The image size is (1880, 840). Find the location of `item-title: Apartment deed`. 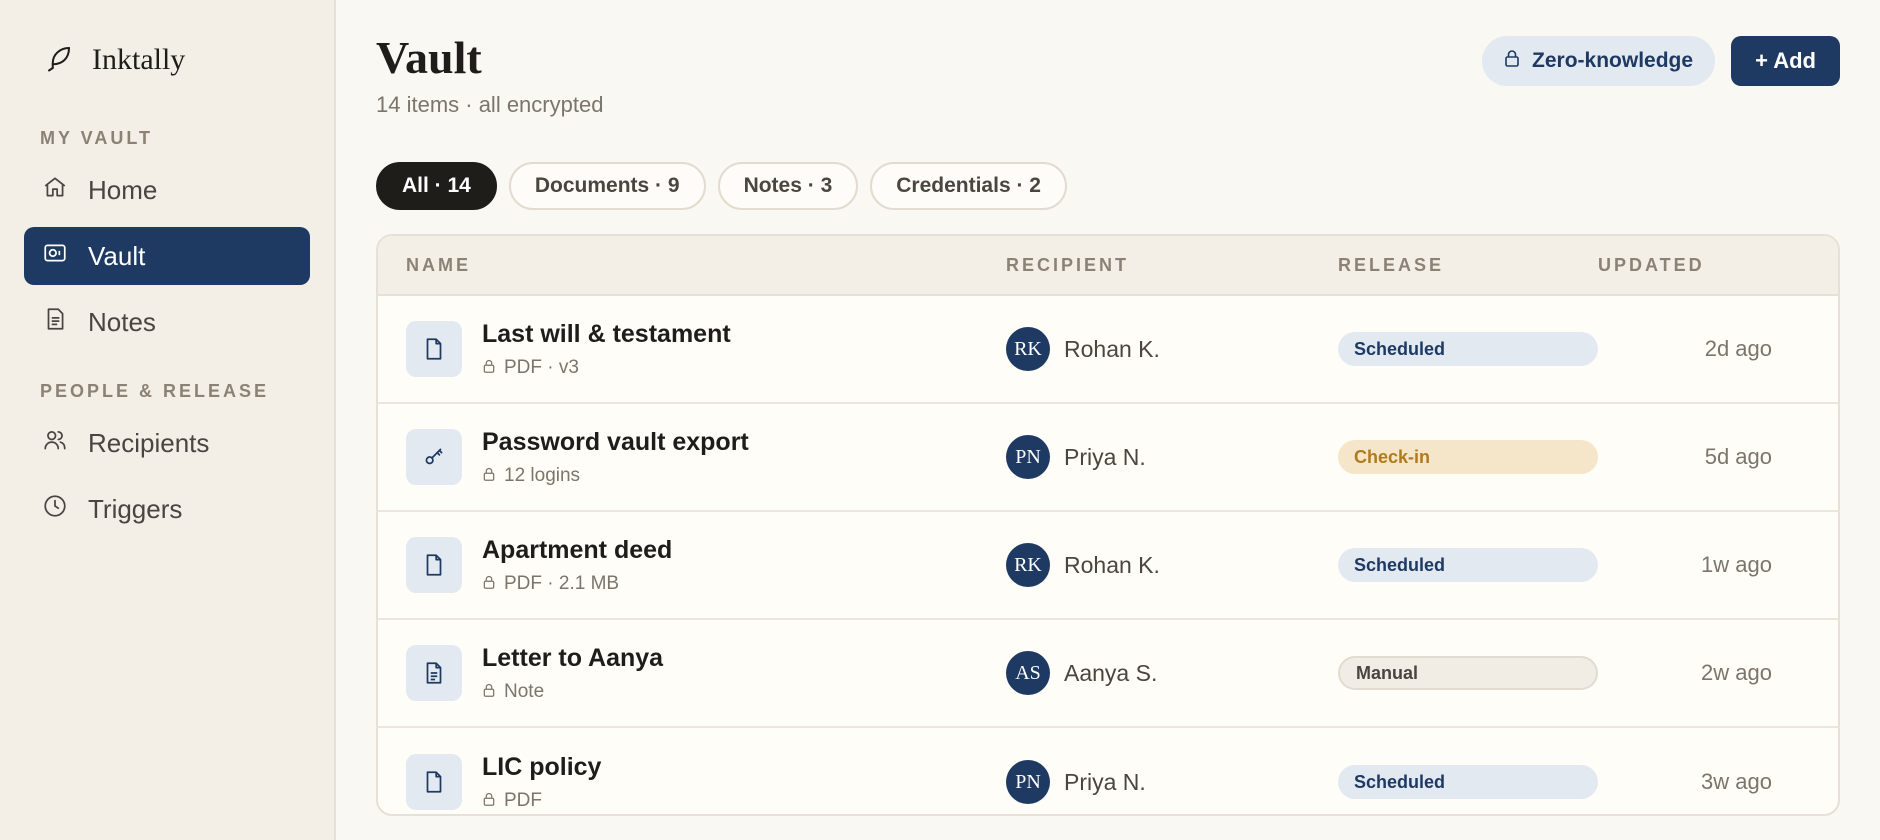

item-title: Apartment deed is located at coordinates (577, 549).